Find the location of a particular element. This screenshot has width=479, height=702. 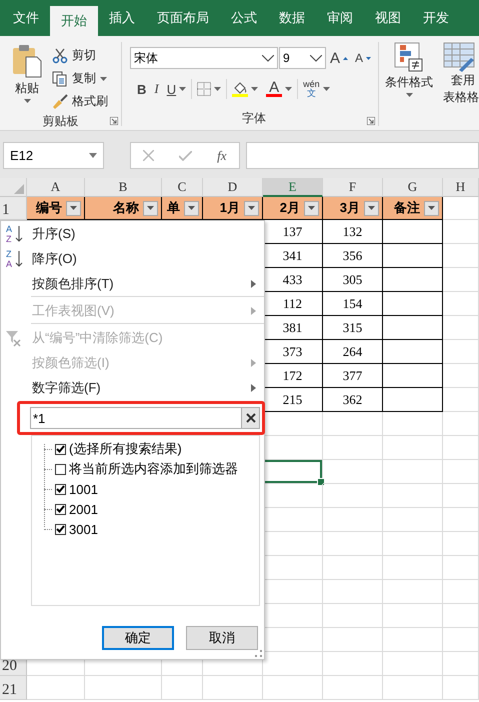

table-format-button: 套用 表格格 is located at coordinates (459, 86).